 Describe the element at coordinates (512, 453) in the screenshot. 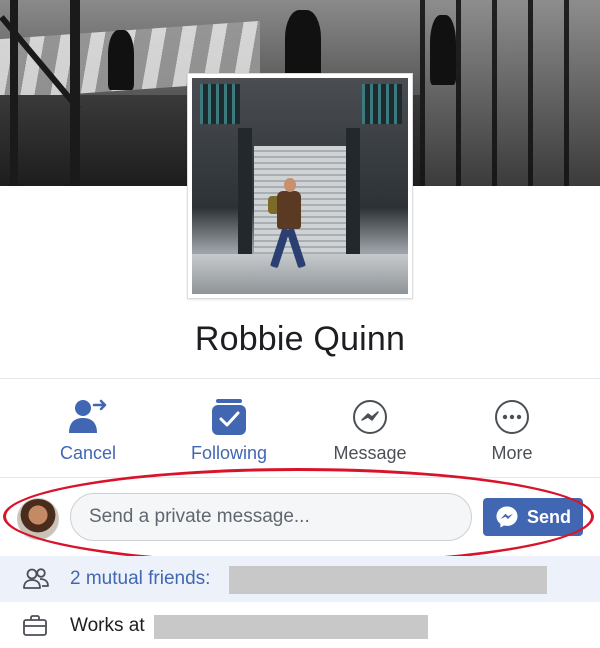

I see `more-label: More` at that location.